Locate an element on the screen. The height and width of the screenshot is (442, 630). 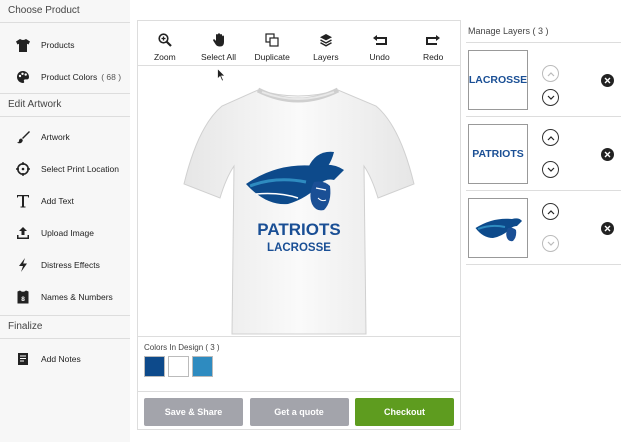
redo-icon is located at coordinates (433, 40).